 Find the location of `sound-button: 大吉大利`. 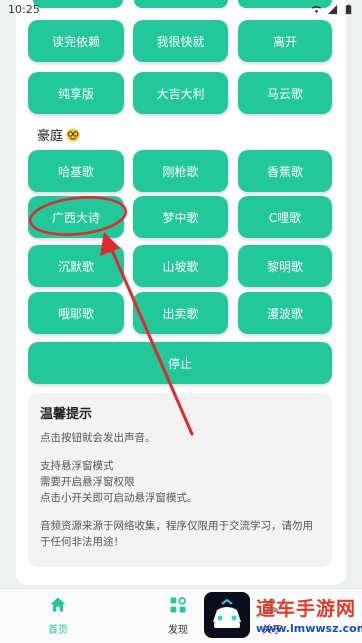

sound-button: 大吉大利 is located at coordinates (180, 93).